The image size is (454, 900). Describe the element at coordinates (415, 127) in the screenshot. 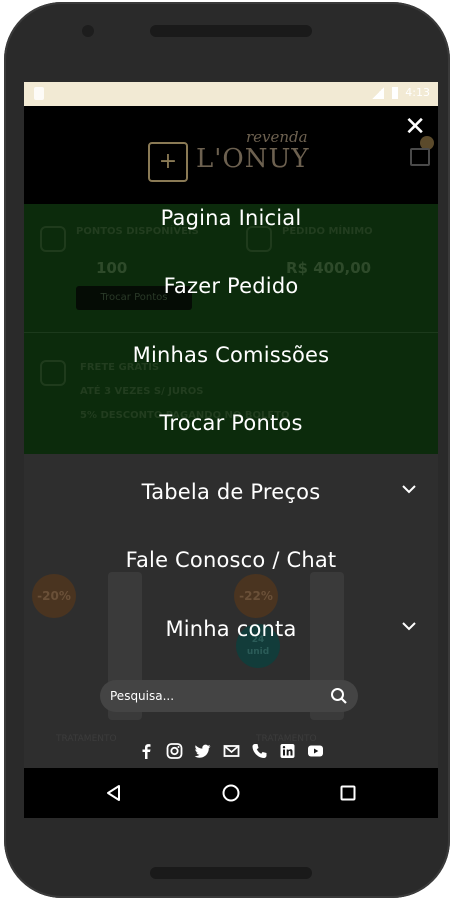

I see `close-icon: ✕` at that location.